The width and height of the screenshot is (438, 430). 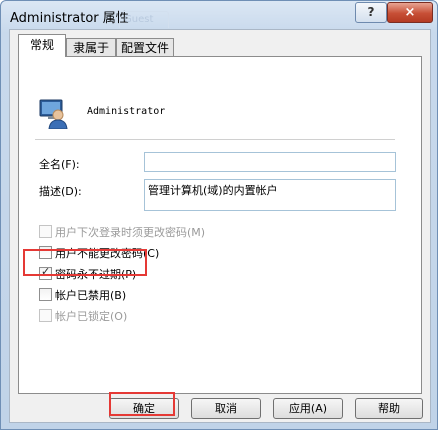 I want to click on password-never-expires-label: 密码永不过期(P), so click(x=96, y=274).